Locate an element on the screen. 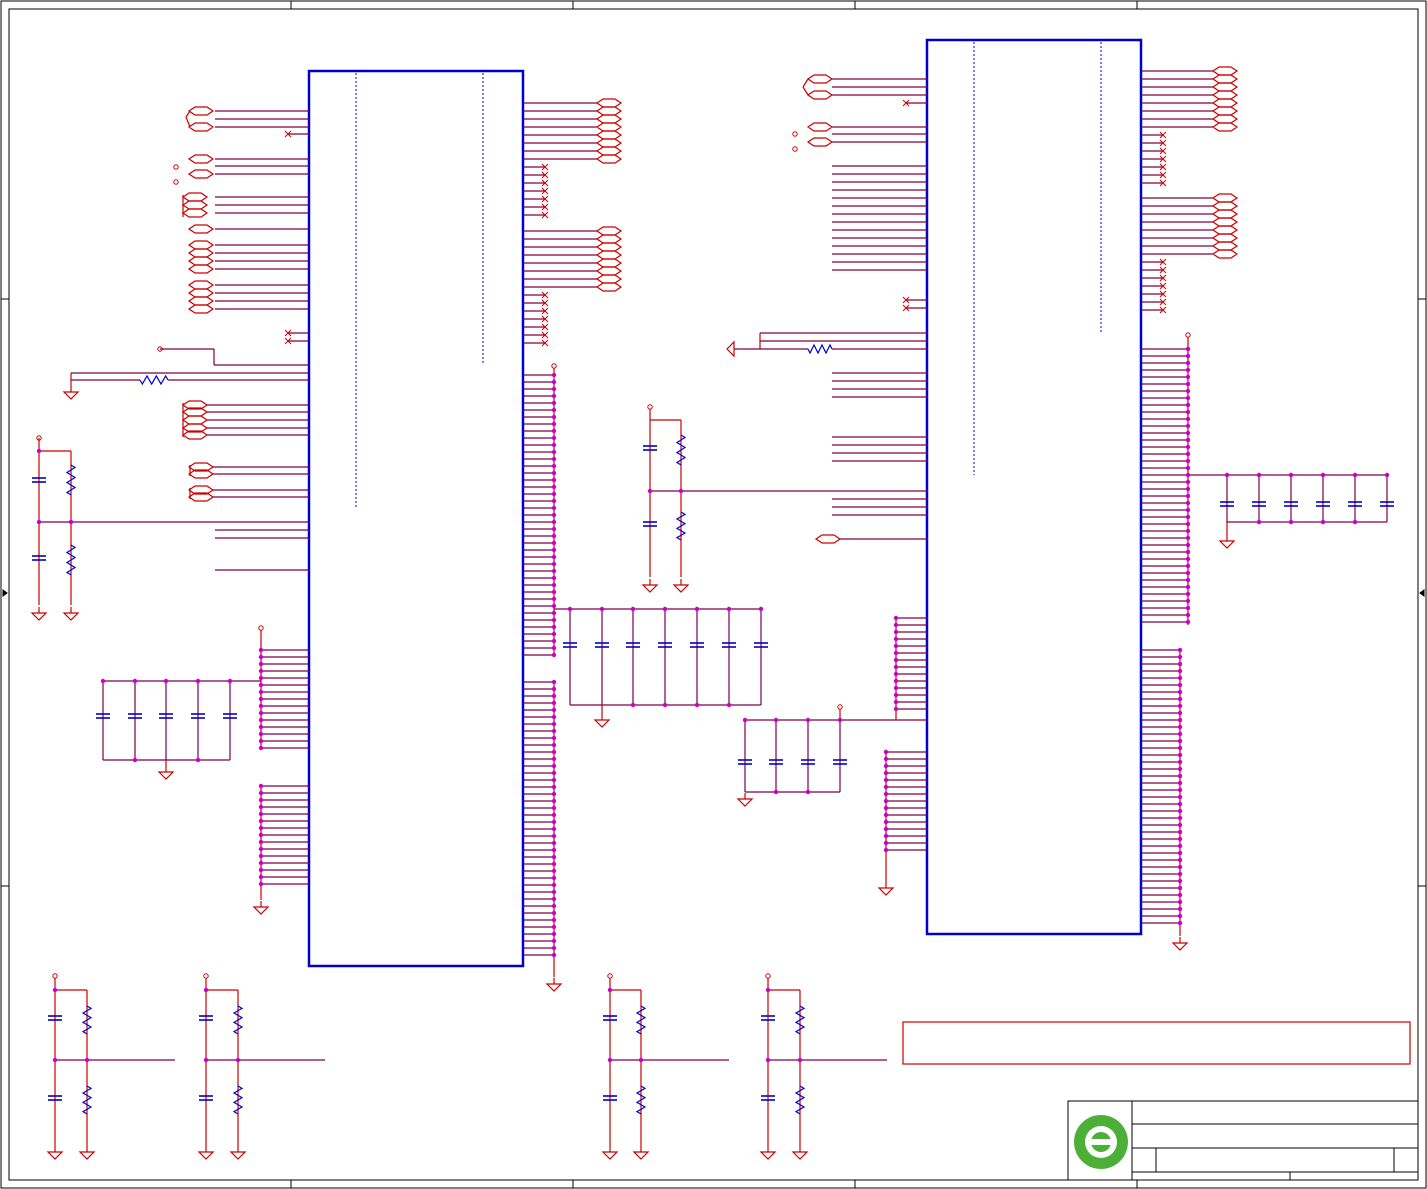 The width and height of the screenshot is (1427, 1189). ic-u2 is located at coordinates (1034, 487).